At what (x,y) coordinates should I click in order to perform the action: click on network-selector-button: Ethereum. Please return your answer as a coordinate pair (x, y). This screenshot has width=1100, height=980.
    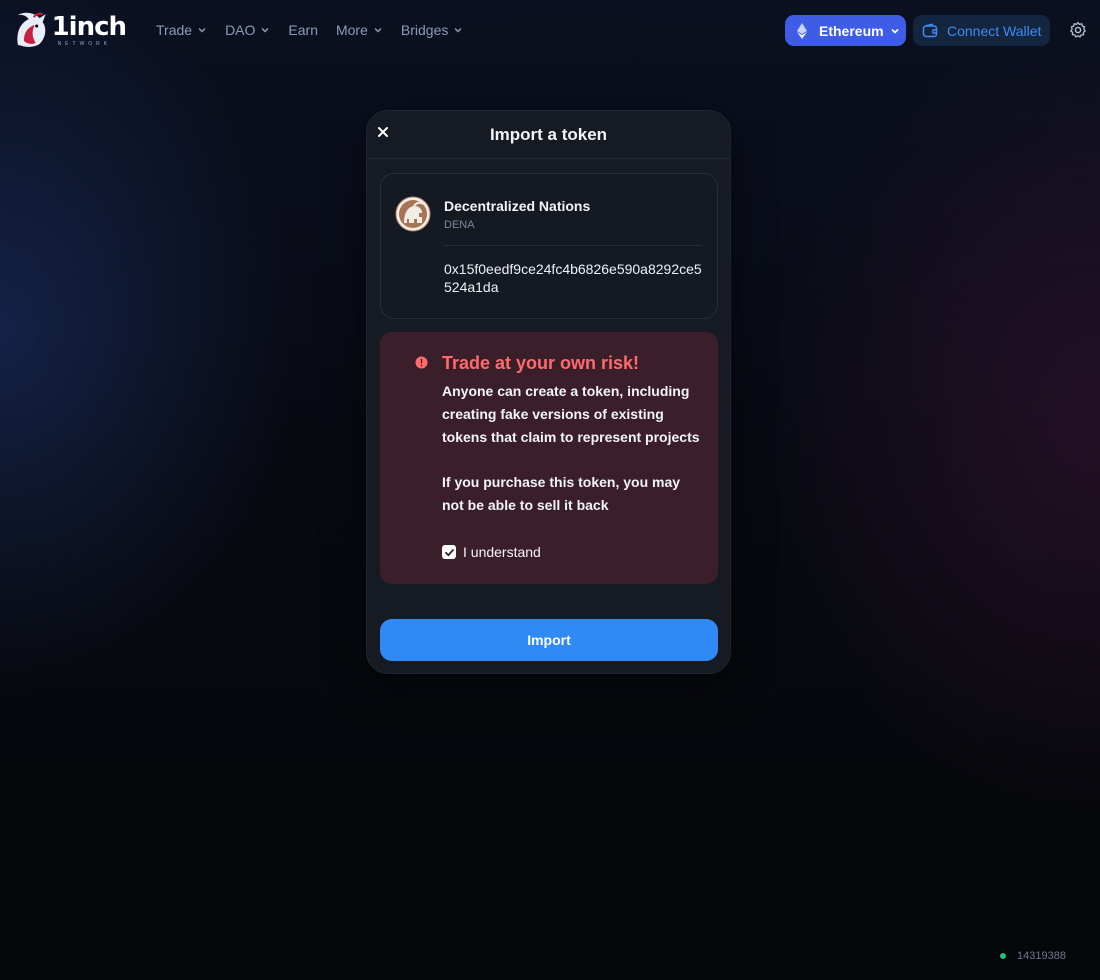
    Looking at the image, I should click on (845, 30).